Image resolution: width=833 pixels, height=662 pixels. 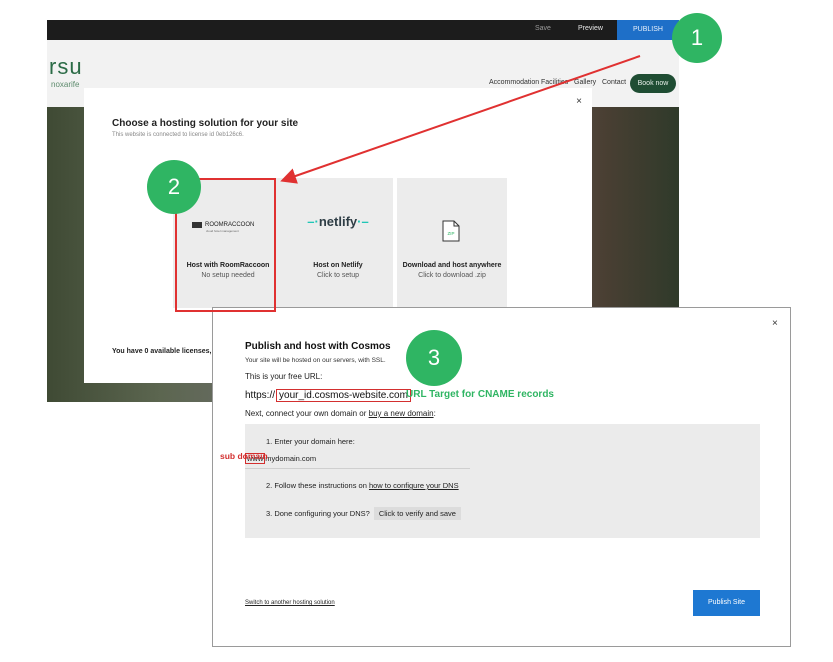 I want to click on nav-facilities: Facilities, so click(x=554, y=82).